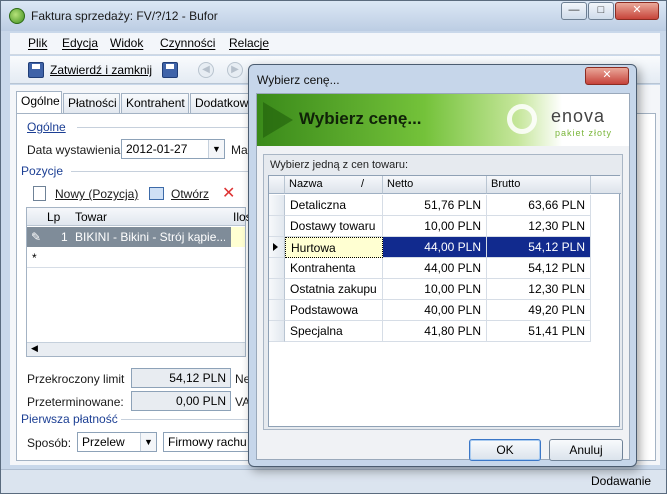 The image size is (667, 494). Describe the element at coordinates (101, 70) in the screenshot. I see `save-close-button: Zatwierdź i zamknij` at that location.